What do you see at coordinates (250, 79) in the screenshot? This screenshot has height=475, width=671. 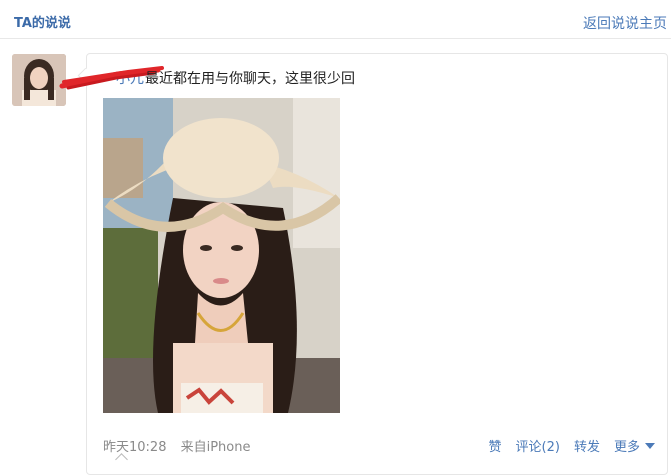 I see `post-text: 最近都在用与你聊天，这里很少回` at bounding box center [250, 79].